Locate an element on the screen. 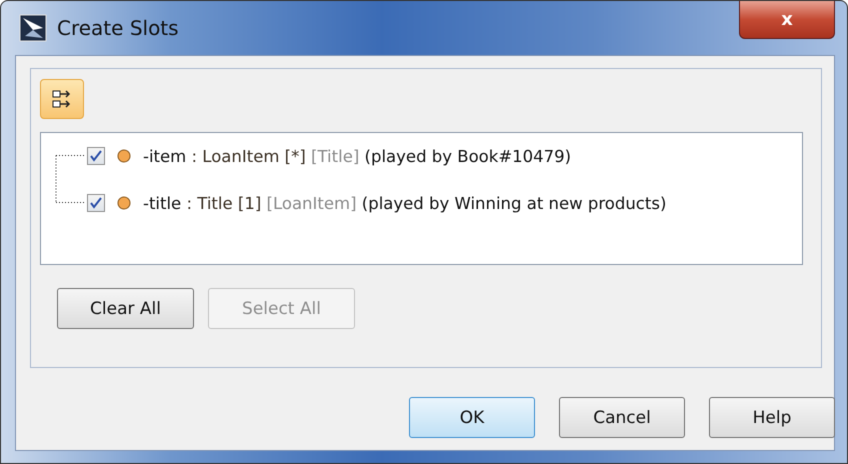  expand-button is located at coordinates (62, 99).